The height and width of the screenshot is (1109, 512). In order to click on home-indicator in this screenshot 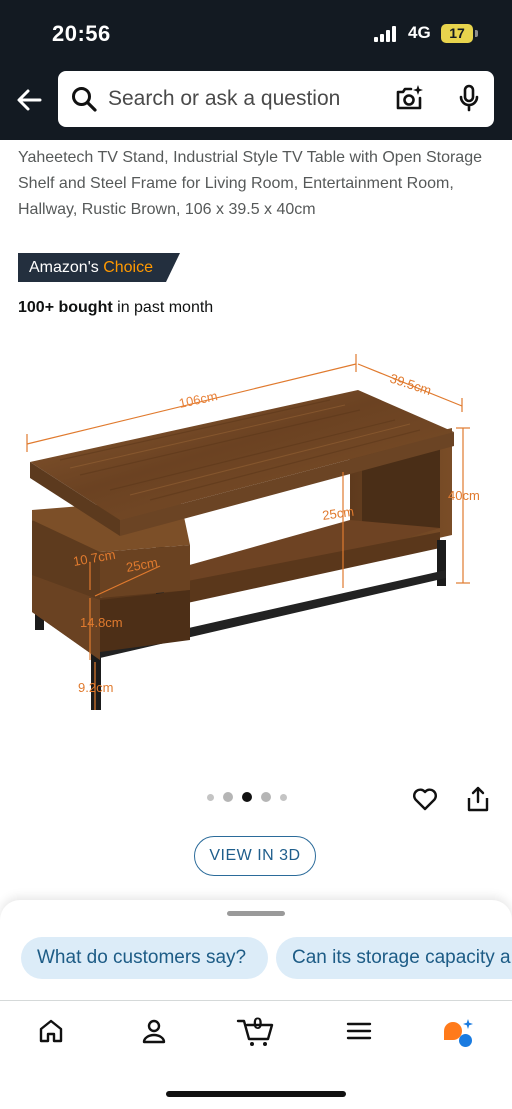, I will do `click(256, 1094)`.